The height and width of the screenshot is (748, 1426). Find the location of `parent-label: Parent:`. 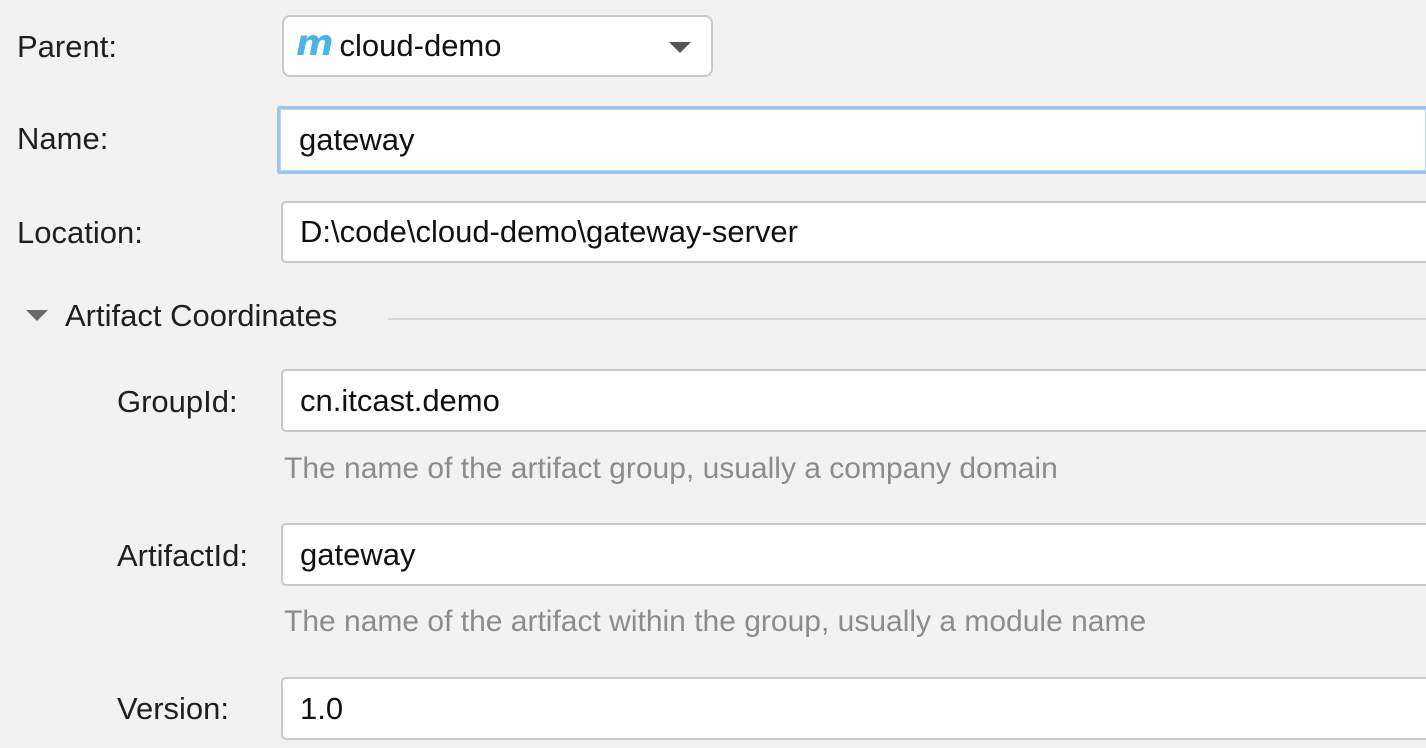

parent-label: Parent: is located at coordinates (67, 46).